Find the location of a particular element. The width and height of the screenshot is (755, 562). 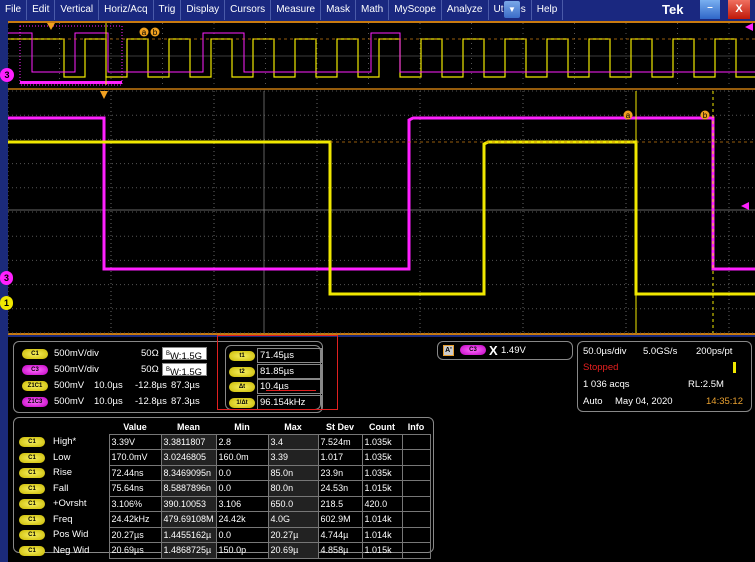

menu-measure: Measure is located at coordinates (296, 10).